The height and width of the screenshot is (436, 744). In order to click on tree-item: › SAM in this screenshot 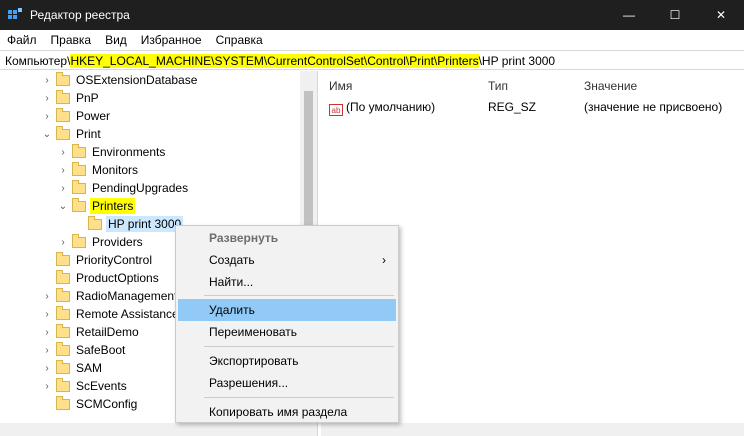, I will do `click(72, 368)`.